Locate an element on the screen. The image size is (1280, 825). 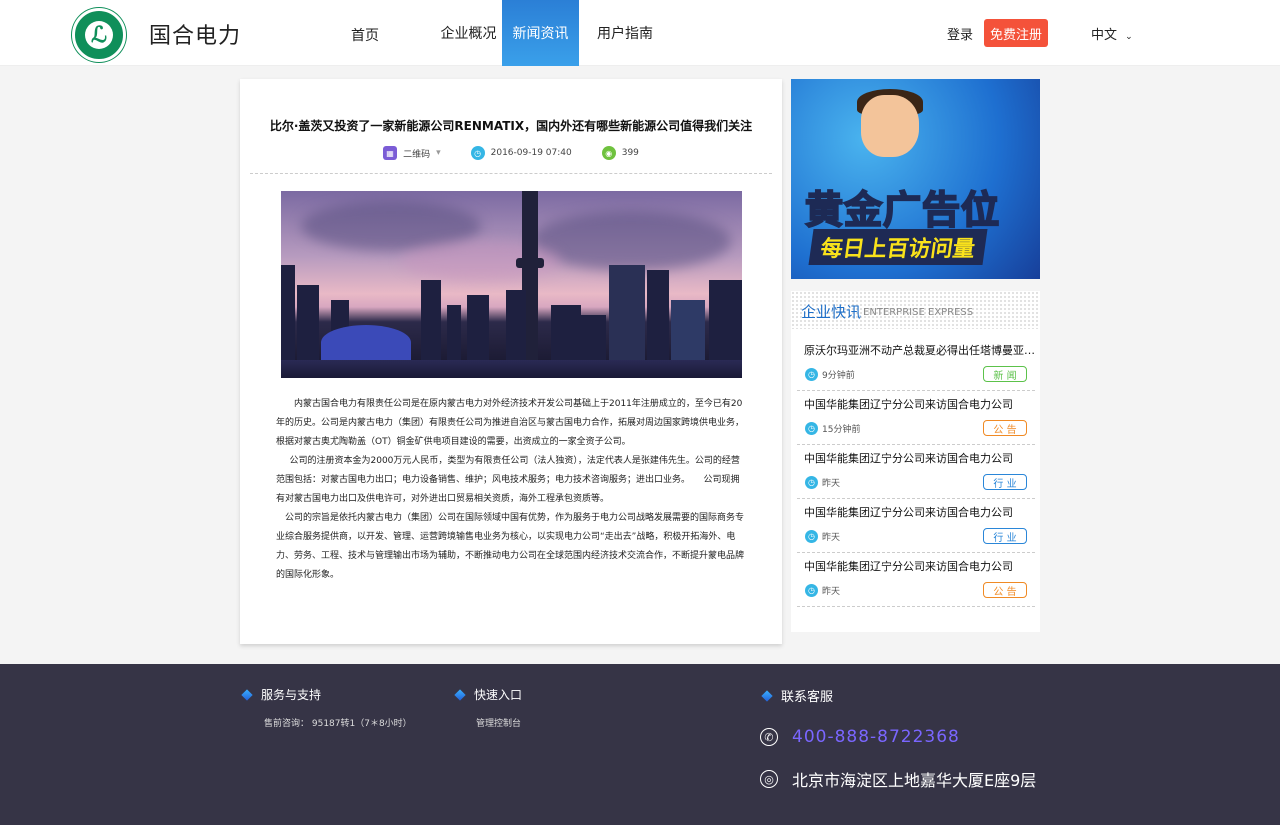
language-selector: 中文 ⌄ is located at coordinates (1112, 33).